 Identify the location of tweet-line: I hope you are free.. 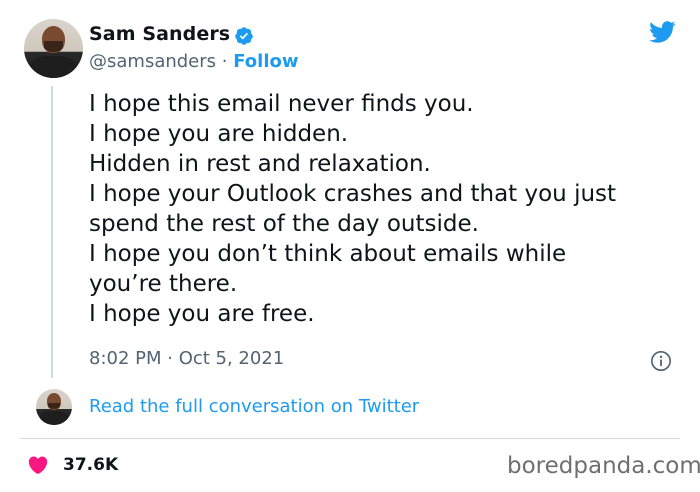
(202, 314).